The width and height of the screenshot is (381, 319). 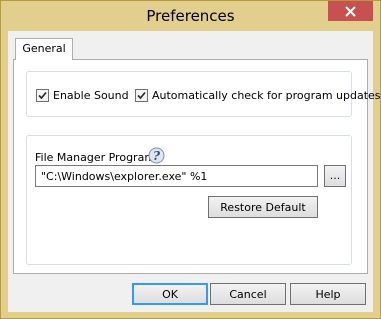 What do you see at coordinates (97, 157) in the screenshot?
I see `file-manager-label: File Manager Program:` at bounding box center [97, 157].